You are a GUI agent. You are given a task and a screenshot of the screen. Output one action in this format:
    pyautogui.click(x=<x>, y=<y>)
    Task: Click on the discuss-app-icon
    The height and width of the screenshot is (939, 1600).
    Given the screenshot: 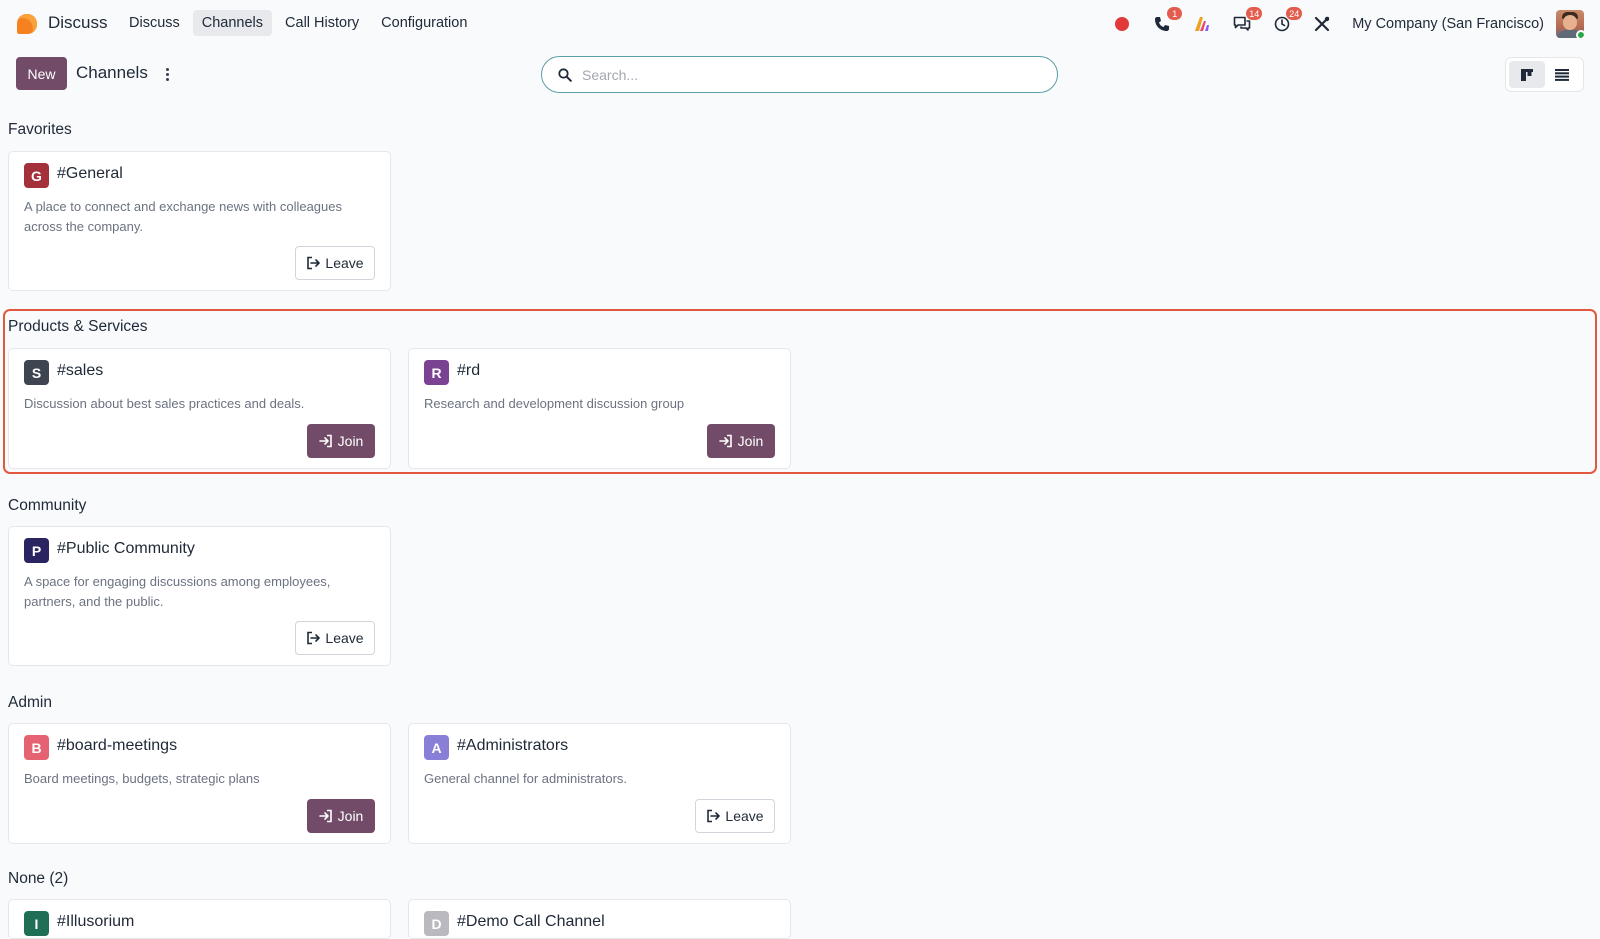 What is the action you would take?
    pyautogui.click(x=27, y=24)
    